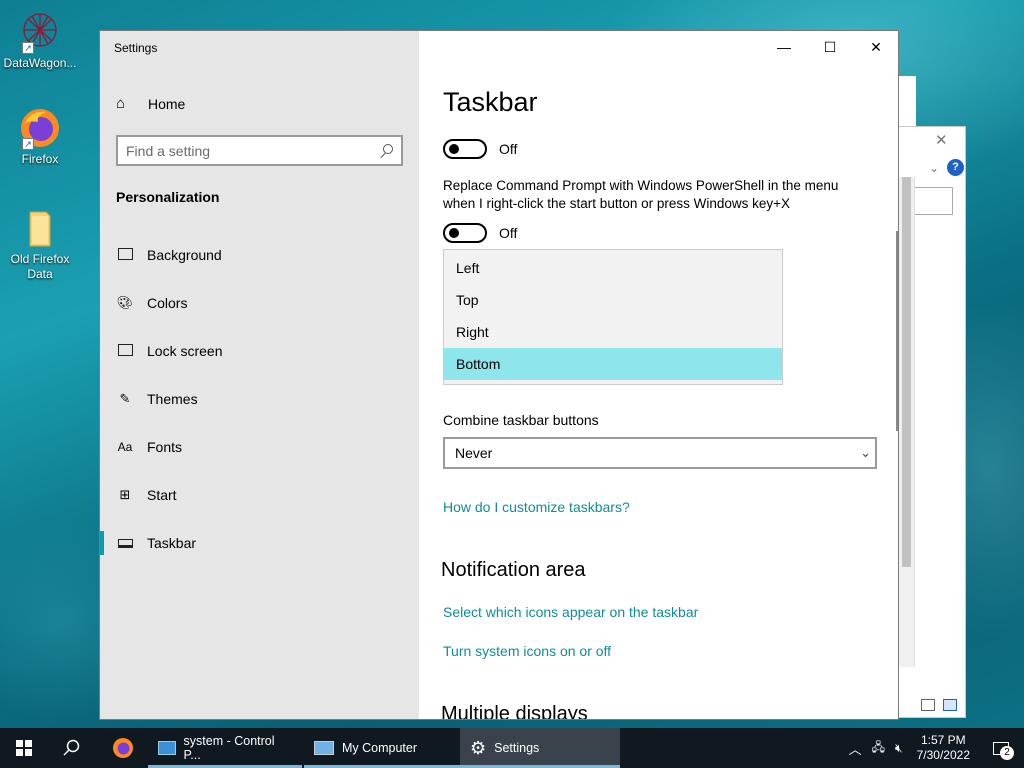 Image resolution: width=1024 pixels, height=768 pixels. Describe the element at coordinates (613, 268) in the screenshot. I see `dropdown-option-left: Left` at that location.